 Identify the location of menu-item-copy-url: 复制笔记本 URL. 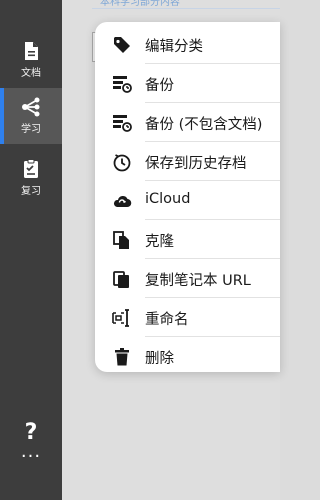
(187, 278).